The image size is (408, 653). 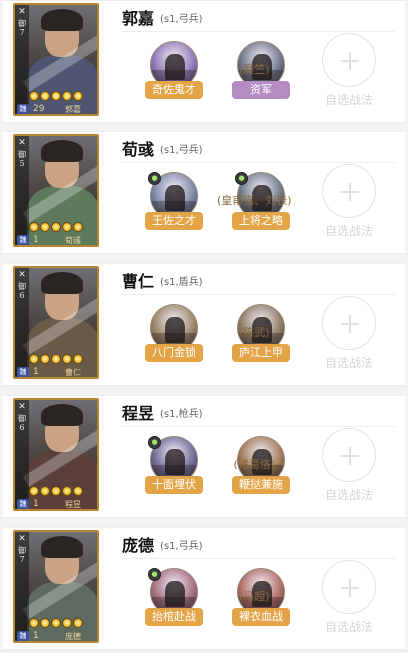 I want to click on cost-label: 御7, so click(x=22, y=28).